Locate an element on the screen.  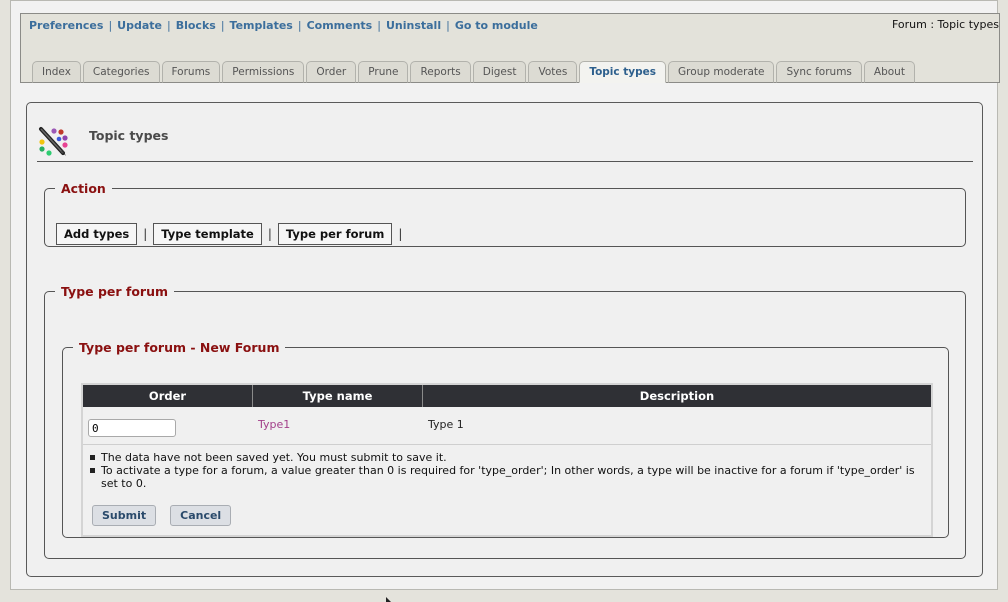
tab-forums: Forums is located at coordinates (191, 72).